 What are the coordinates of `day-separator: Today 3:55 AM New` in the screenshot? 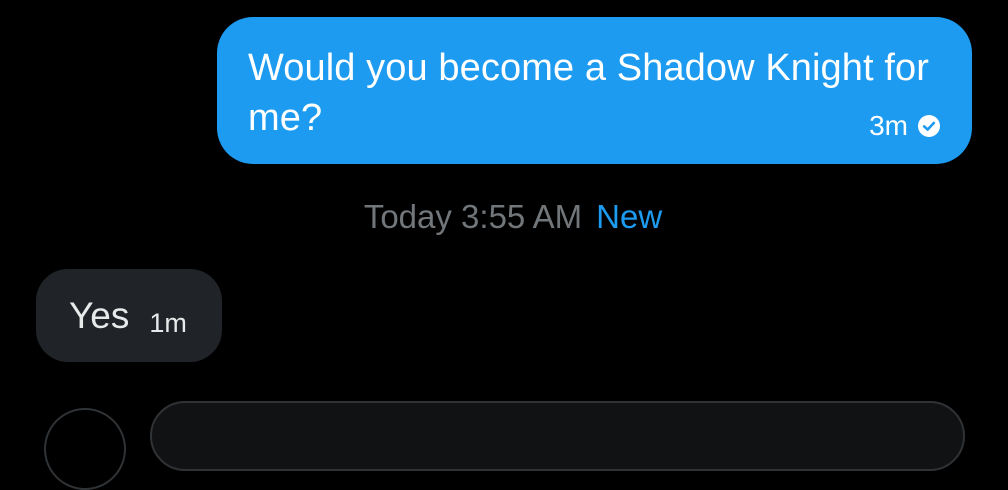 It's located at (504, 217).